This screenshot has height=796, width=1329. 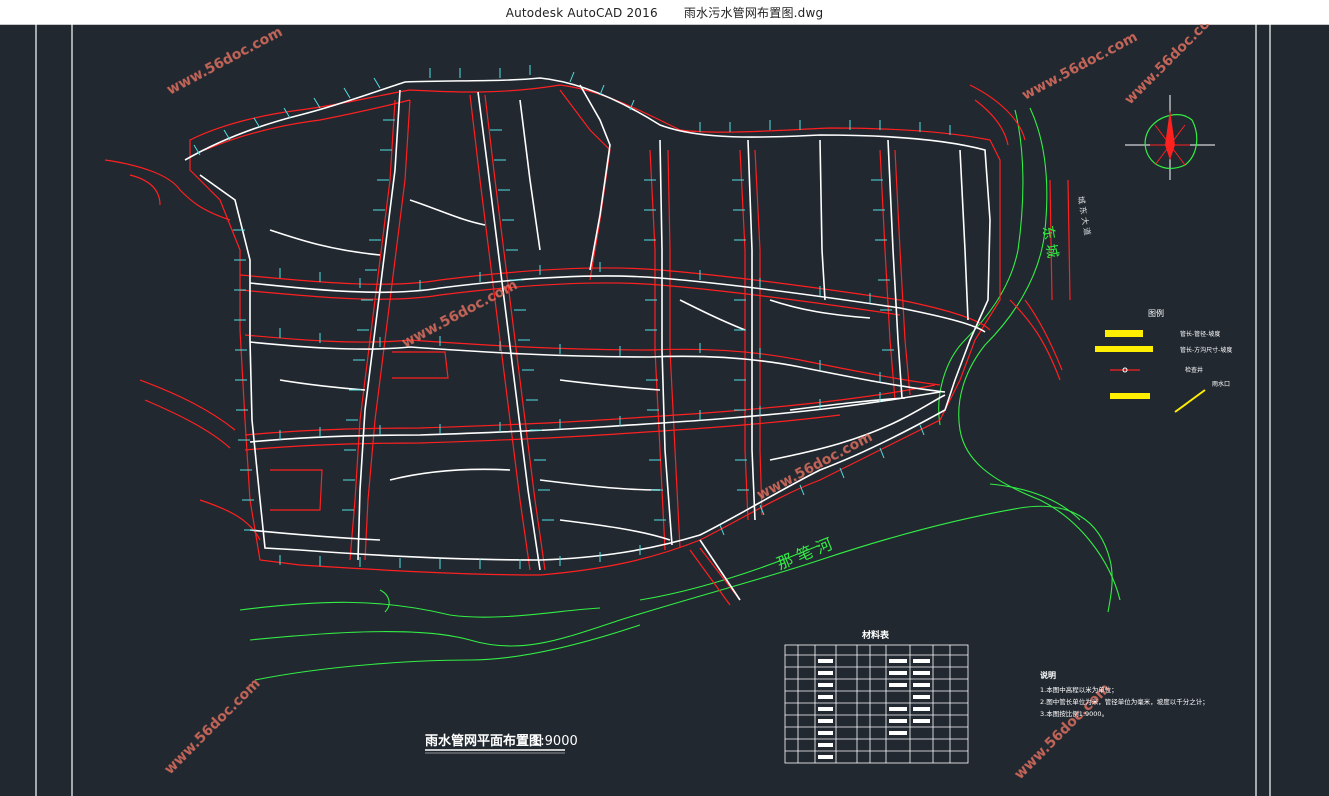 What do you see at coordinates (1048, 675) in the screenshot?
I see `notes-title: 说明` at bounding box center [1048, 675].